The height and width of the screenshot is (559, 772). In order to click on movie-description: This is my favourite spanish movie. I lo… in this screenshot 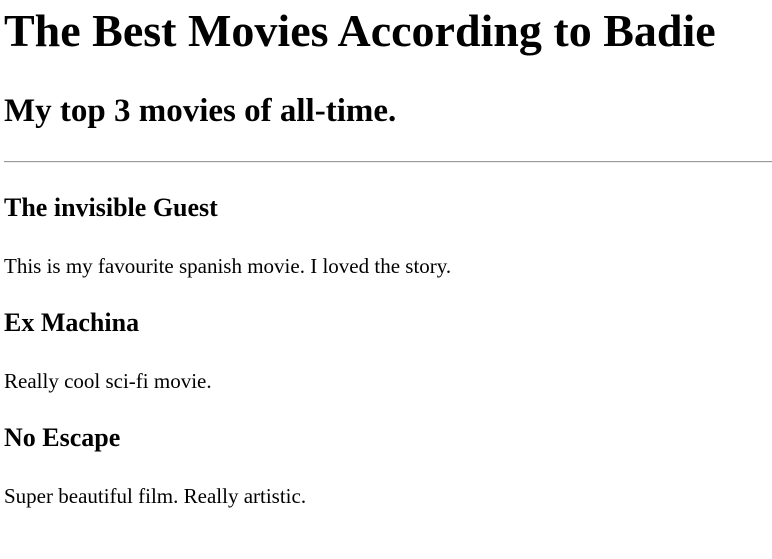, I will do `click(228, 266)`.